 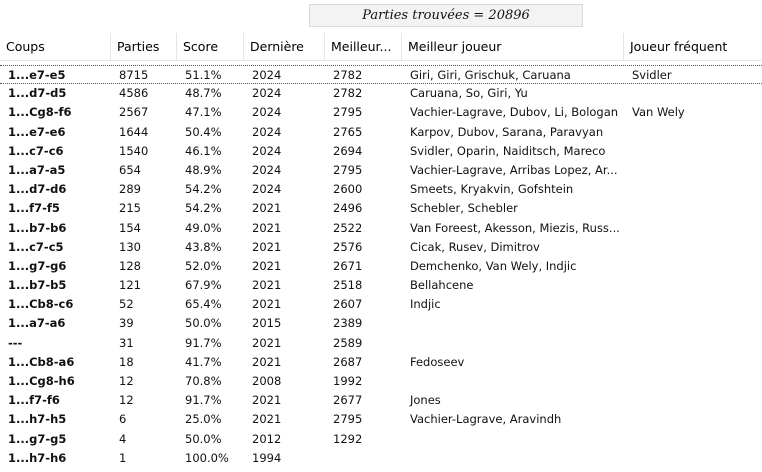 I want to click on move-cell: 1...Cb8-c6, so click(x=41, y=304).